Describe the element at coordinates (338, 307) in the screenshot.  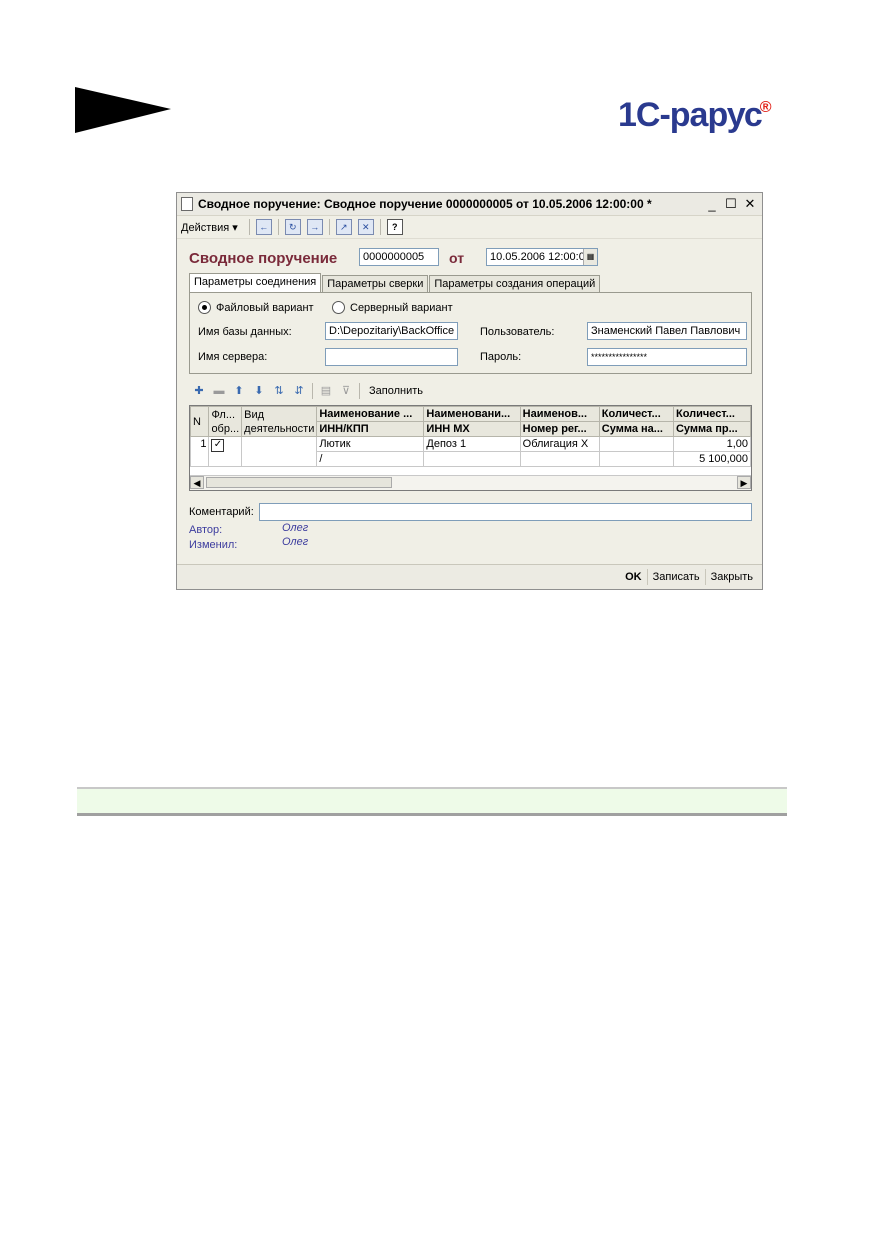
I see `radio-unselected-icon` at that location.